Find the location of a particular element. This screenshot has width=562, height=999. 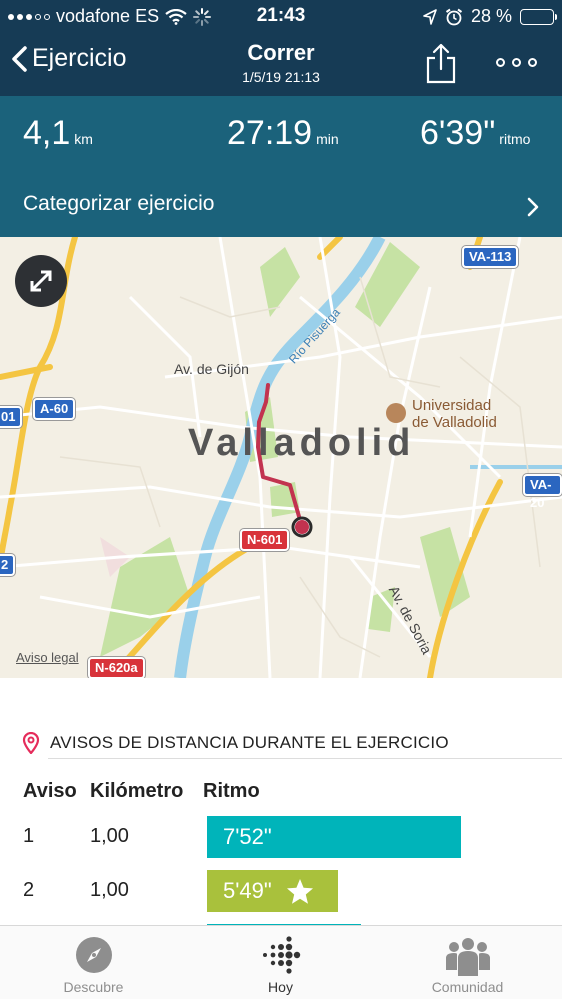

road-shield-left-bottom: 2 is located at coordinates (8, 565).